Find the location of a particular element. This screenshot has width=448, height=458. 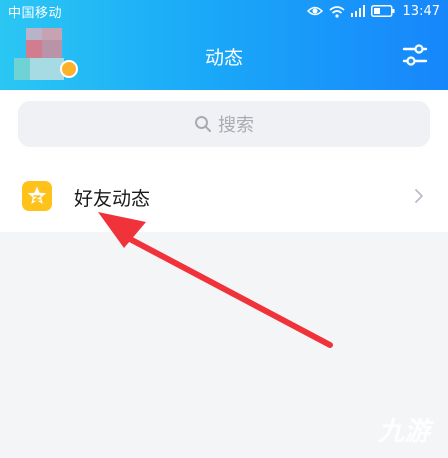

watermark-logo: 九游 is located at coordinates (380, 433).